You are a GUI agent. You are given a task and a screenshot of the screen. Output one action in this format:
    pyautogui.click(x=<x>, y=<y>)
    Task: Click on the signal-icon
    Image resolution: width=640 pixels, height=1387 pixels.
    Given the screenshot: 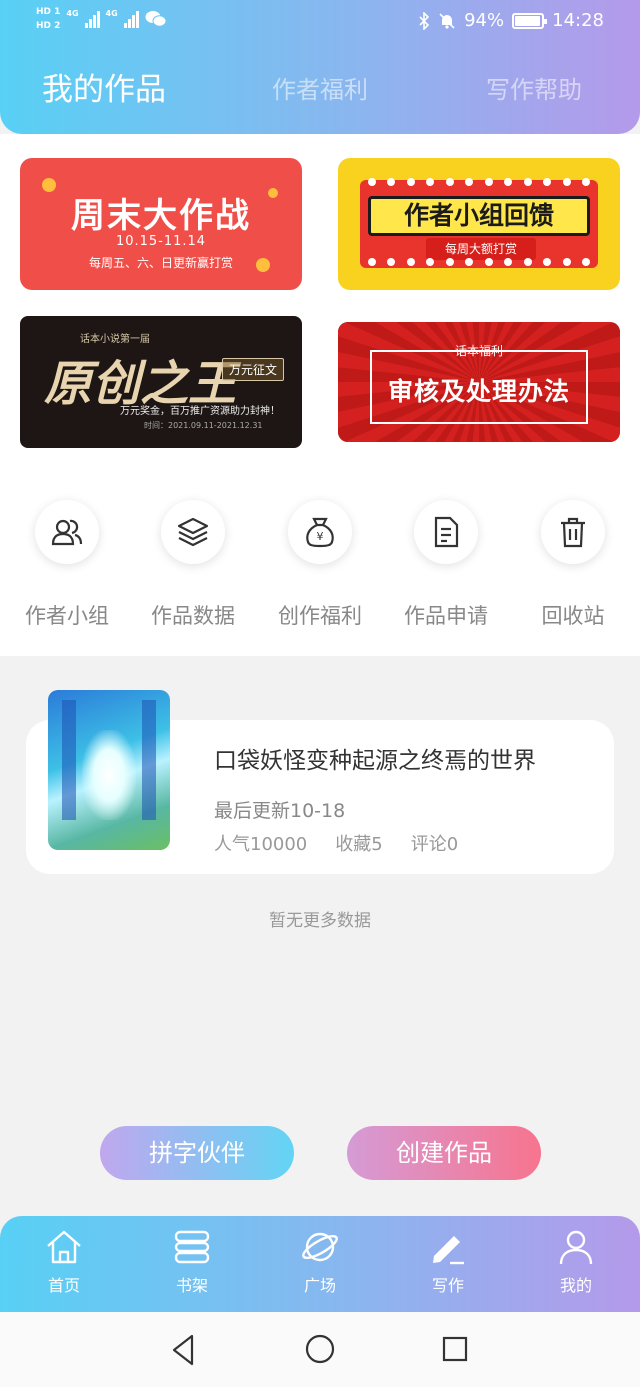 What is the action you would take?
    pyautogui.click(x=92, y=19)
    